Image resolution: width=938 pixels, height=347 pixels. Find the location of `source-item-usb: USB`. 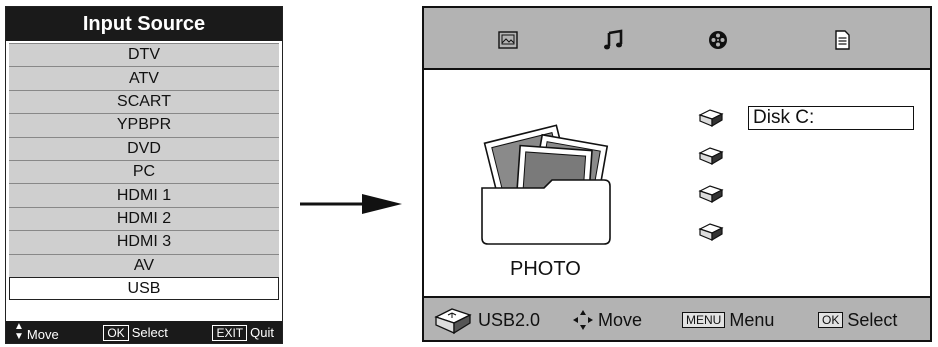

source-item-usb: USB is located at coordinates (144, 288).